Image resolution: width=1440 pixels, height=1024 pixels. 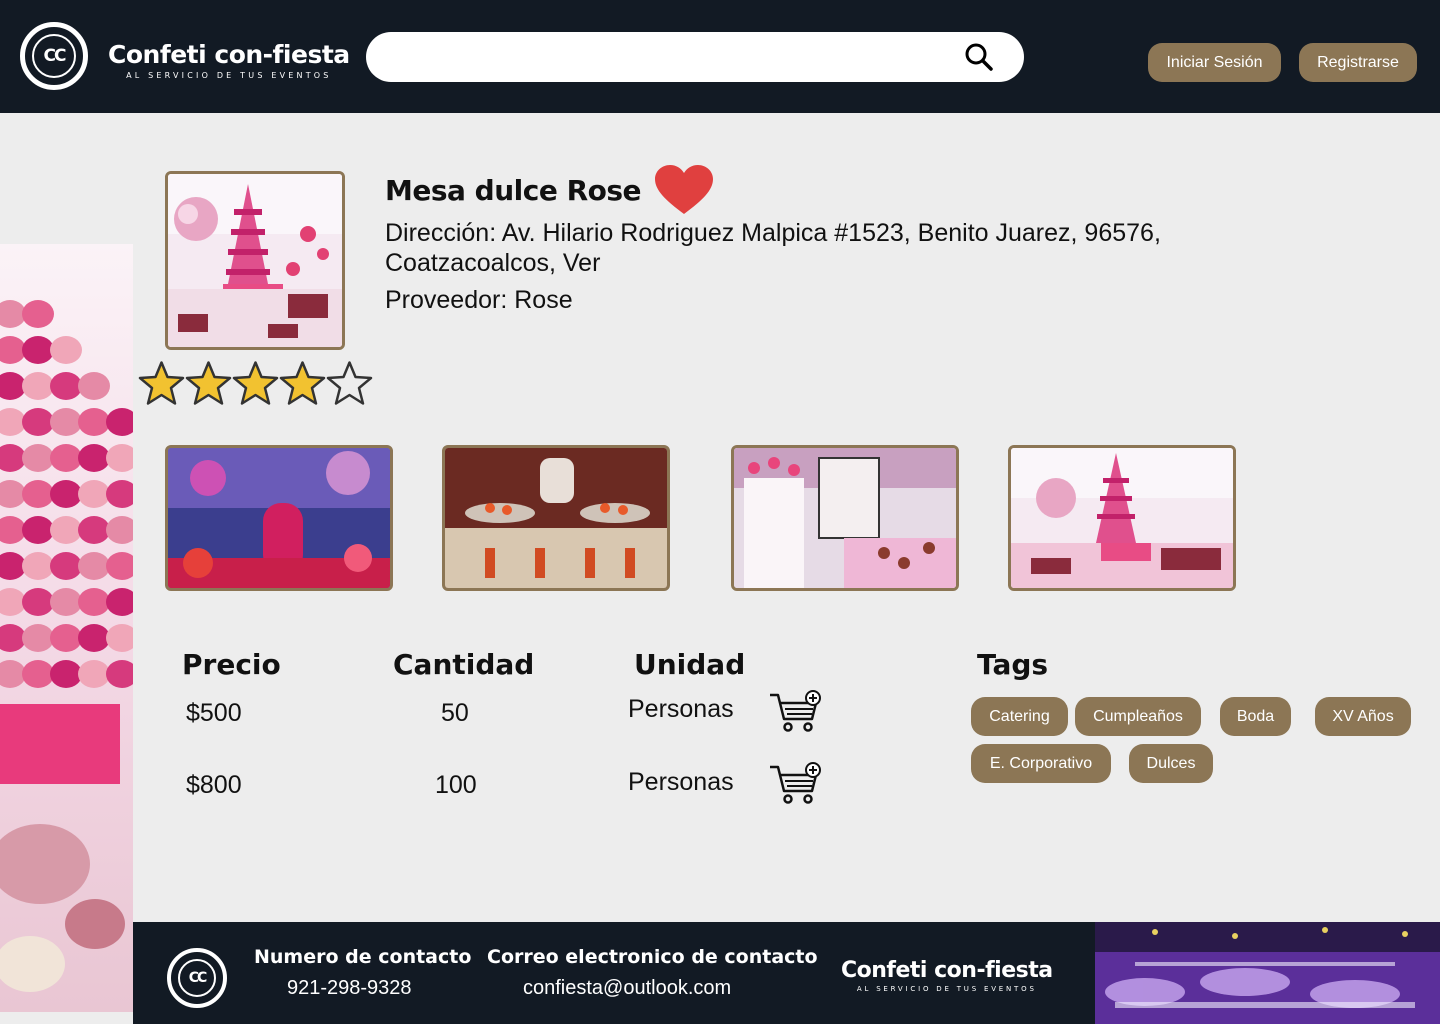 What do you see at coordinates (66, 628) in the screenshot?
I see `side-decorative-photo` at bounding box center [66, 628].